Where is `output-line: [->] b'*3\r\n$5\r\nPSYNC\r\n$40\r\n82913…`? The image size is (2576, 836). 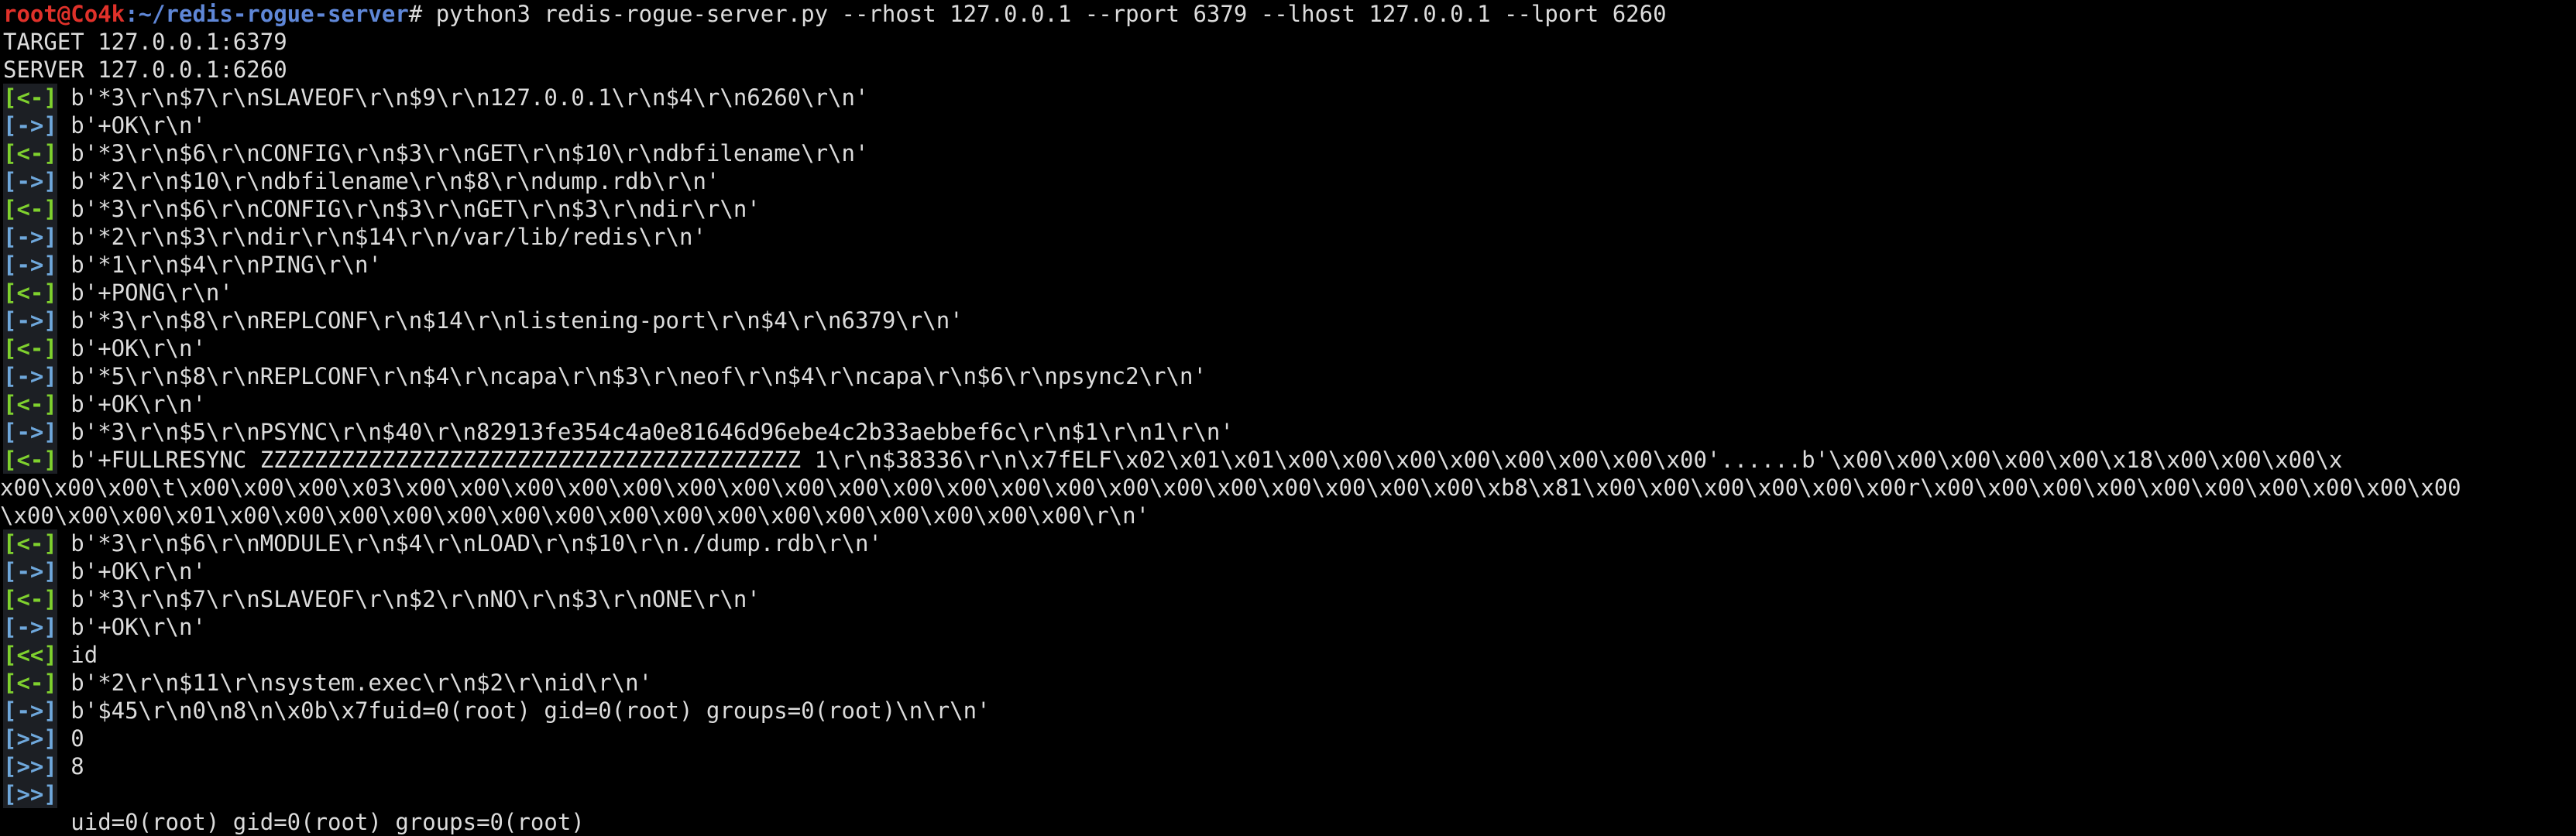
output-line: [->] b'*3\r\n$5\r\nPSYNC\r\n$40\r\n82913… is located at coordinates (1289, 432).